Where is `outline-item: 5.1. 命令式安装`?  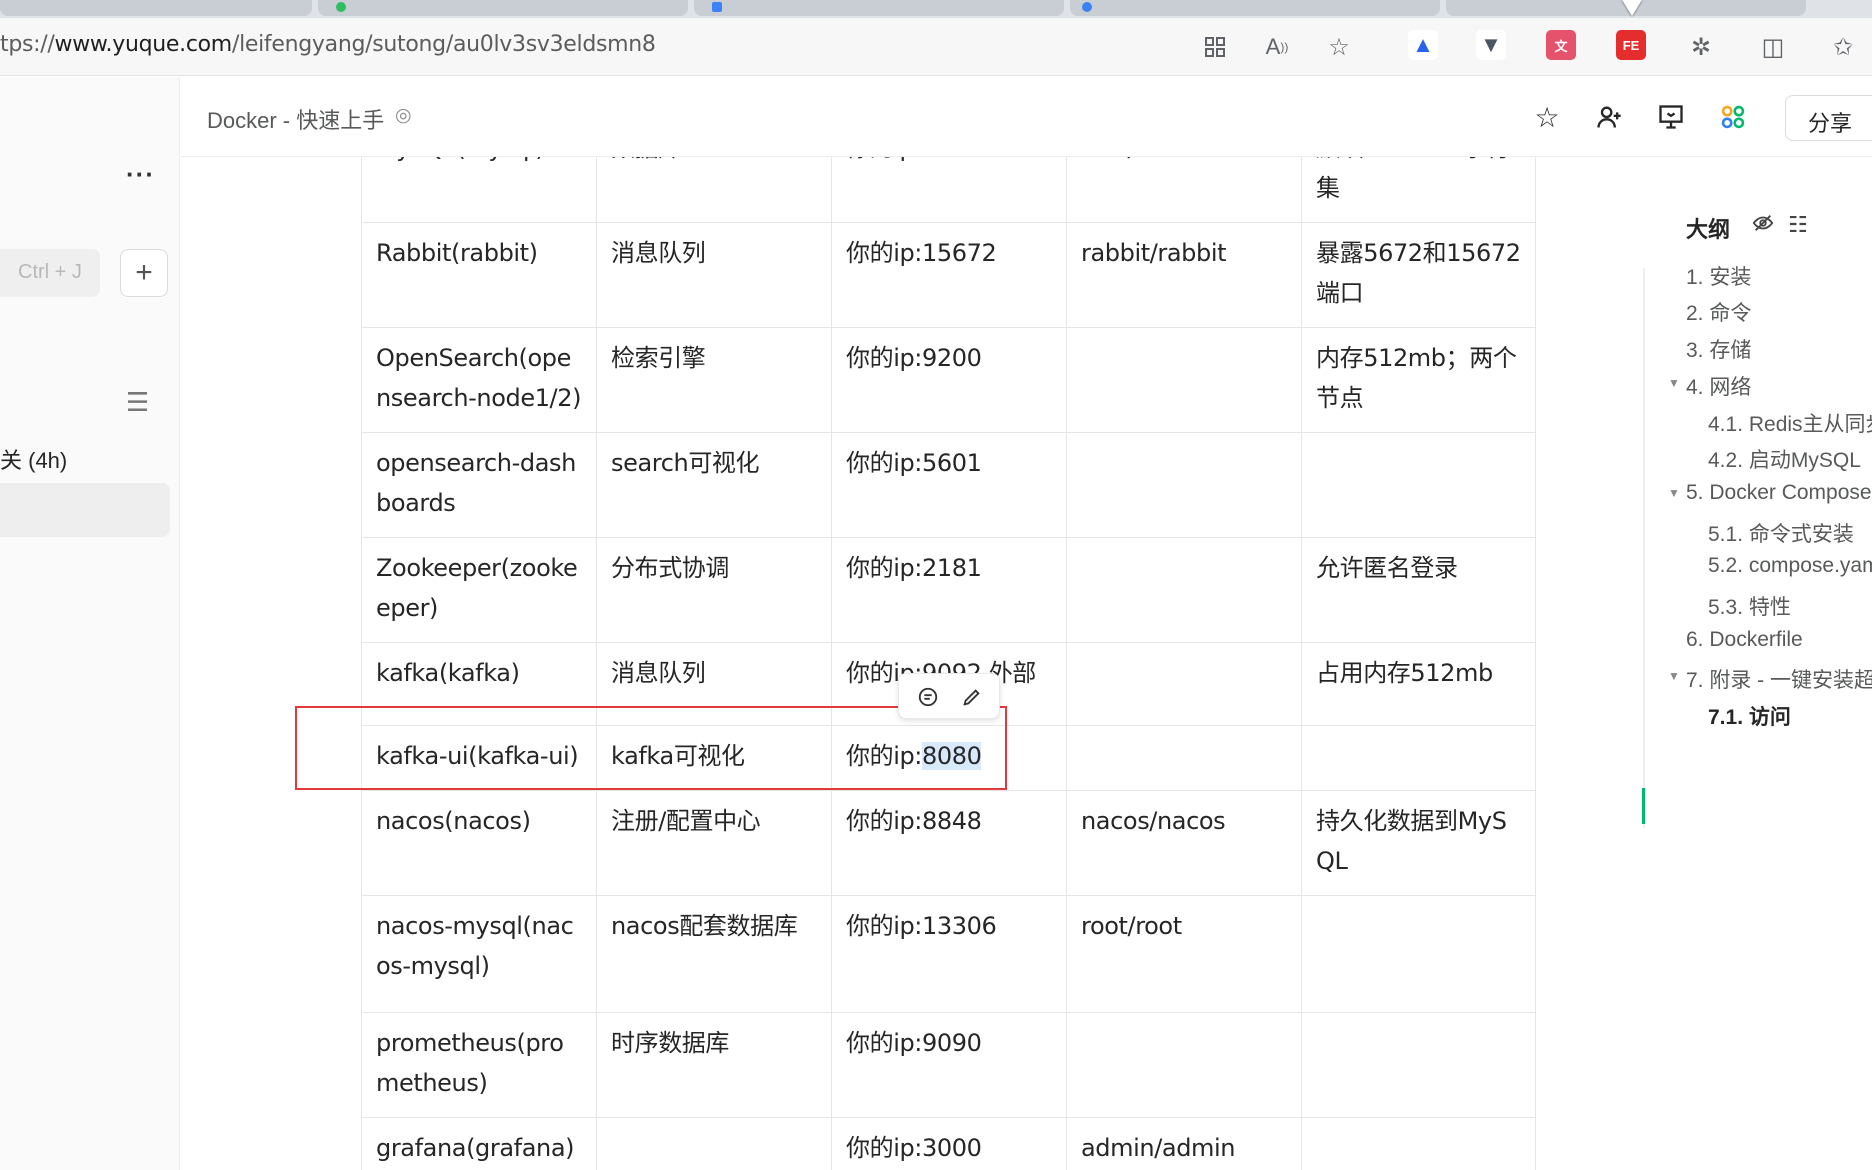 outline-item: 5.1. 命令式安装 is located at coordinates (1781, 533).